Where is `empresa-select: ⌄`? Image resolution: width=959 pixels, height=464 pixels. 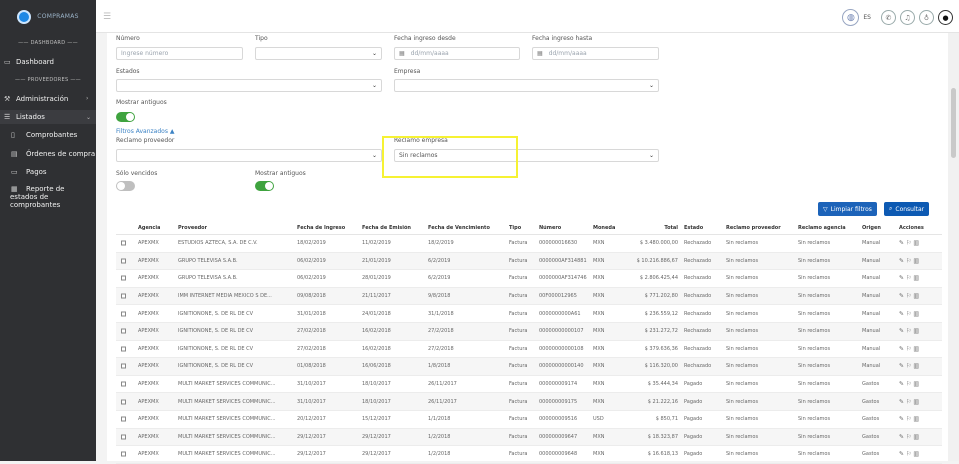
empresa-select: ⌄ is located at coordinates (526, 85).